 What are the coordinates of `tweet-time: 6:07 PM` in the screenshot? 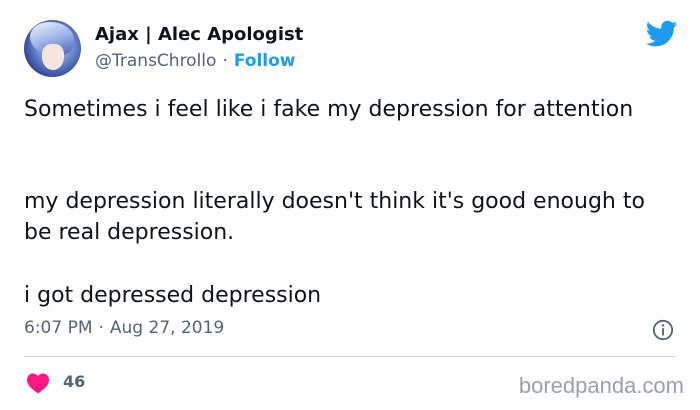 It's located at (58, 328).